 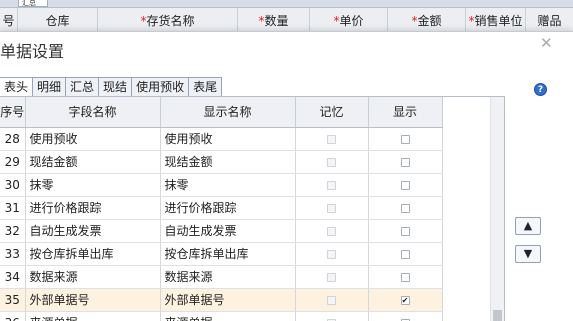 I want to click on table-header-row: 序号 字段名称 显示名称 记忆 显示, so click(x=245, y=112).